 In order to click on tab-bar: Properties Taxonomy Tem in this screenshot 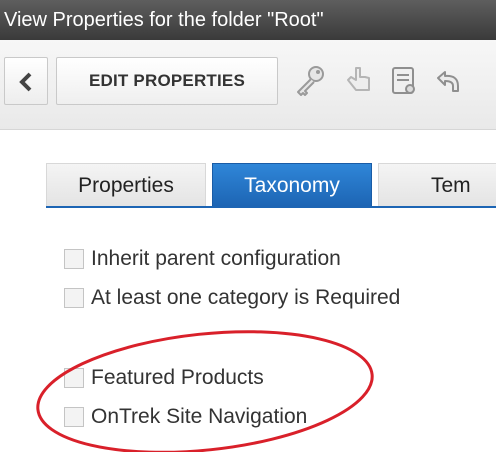, I will do `click(248, 185)`.